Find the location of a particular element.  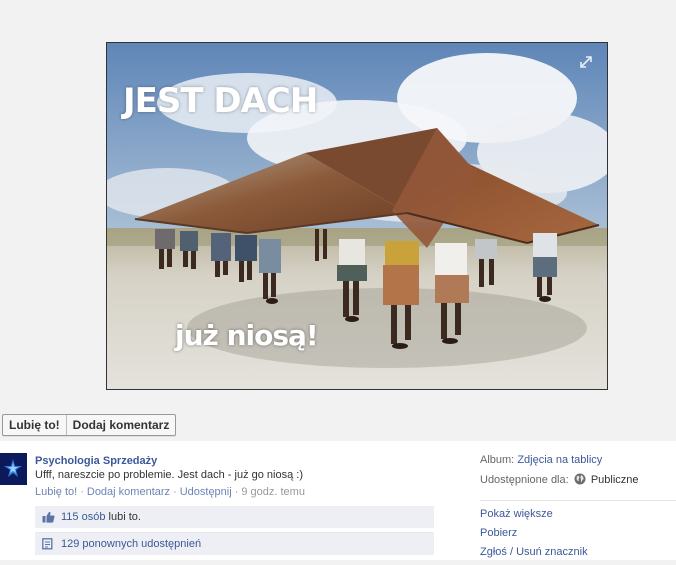

album-link: Zdjęcia na tablicy is located at coordinates (559, 460).